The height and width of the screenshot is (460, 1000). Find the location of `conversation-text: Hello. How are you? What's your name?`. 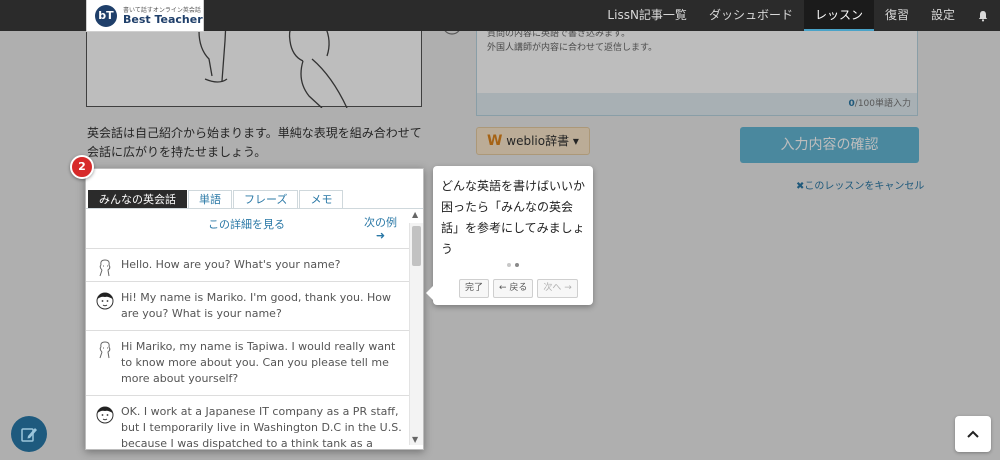

conversation-text: Hello. How are you? What's your name? is located at coordinates (231, 264).